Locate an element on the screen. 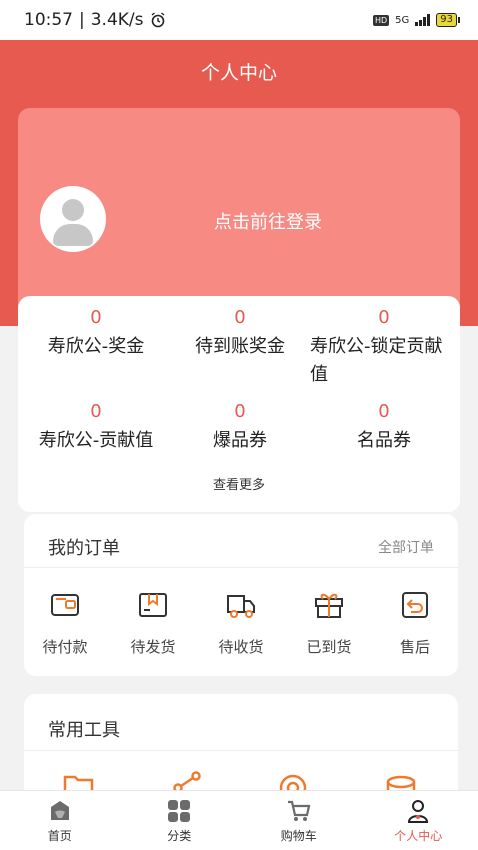 The width and height of the screenshot is (478, 850). battery-level: 93 is located at coordinates (446, 20).